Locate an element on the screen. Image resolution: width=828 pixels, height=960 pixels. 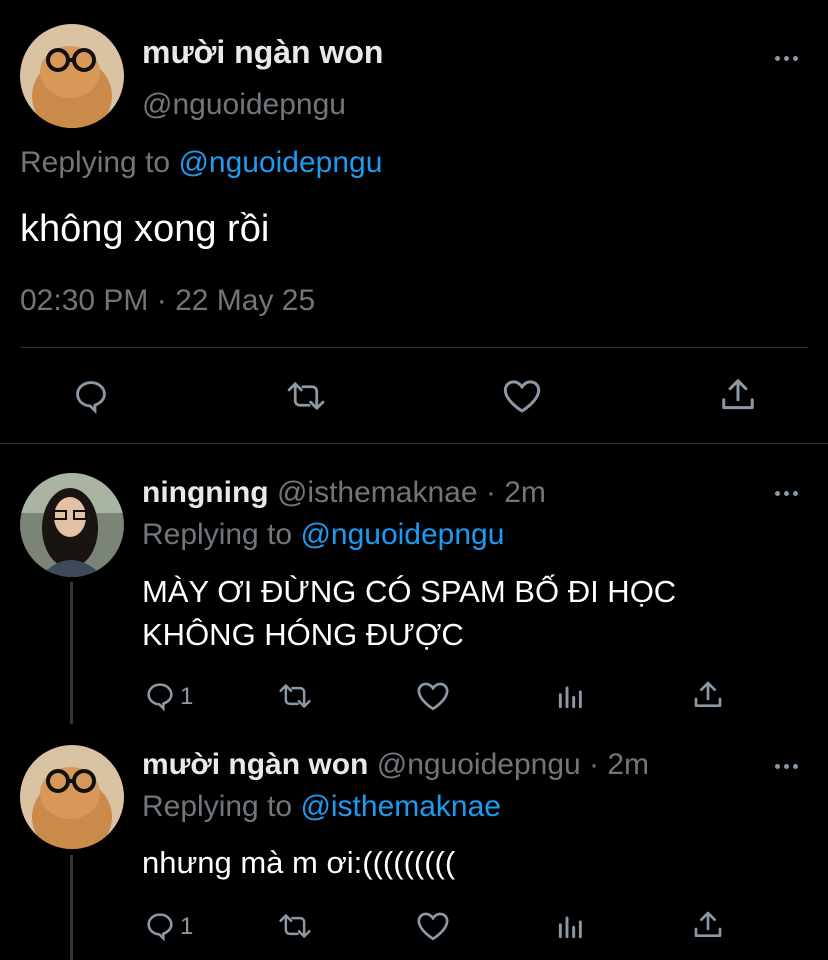
tweet-timestamp: 02:30 PM · 22 May 25 is located at coordinates (167, 301).